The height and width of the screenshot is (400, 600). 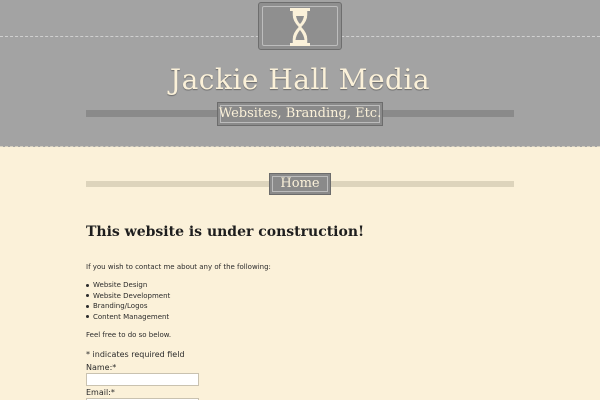 I want to click on closing-text: Feel free to do so below., so click(x=129, y=335).